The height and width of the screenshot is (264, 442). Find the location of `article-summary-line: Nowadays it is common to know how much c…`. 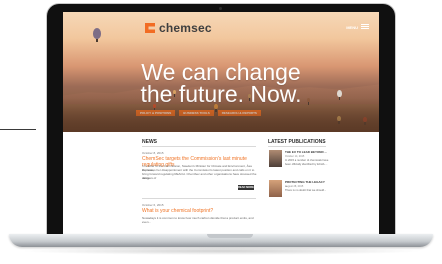

article-summary-line: Nowadays it is common to know how much c… is located at coordinates (198, 220).